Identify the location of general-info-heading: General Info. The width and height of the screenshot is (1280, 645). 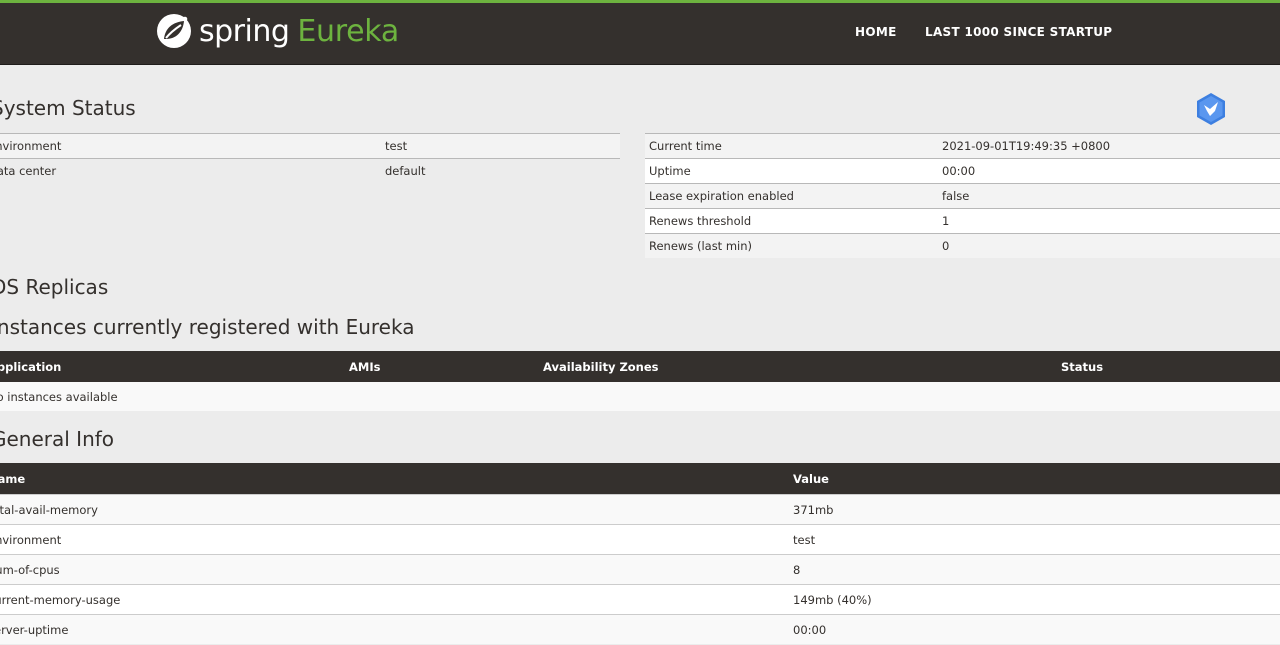
(57, 439).